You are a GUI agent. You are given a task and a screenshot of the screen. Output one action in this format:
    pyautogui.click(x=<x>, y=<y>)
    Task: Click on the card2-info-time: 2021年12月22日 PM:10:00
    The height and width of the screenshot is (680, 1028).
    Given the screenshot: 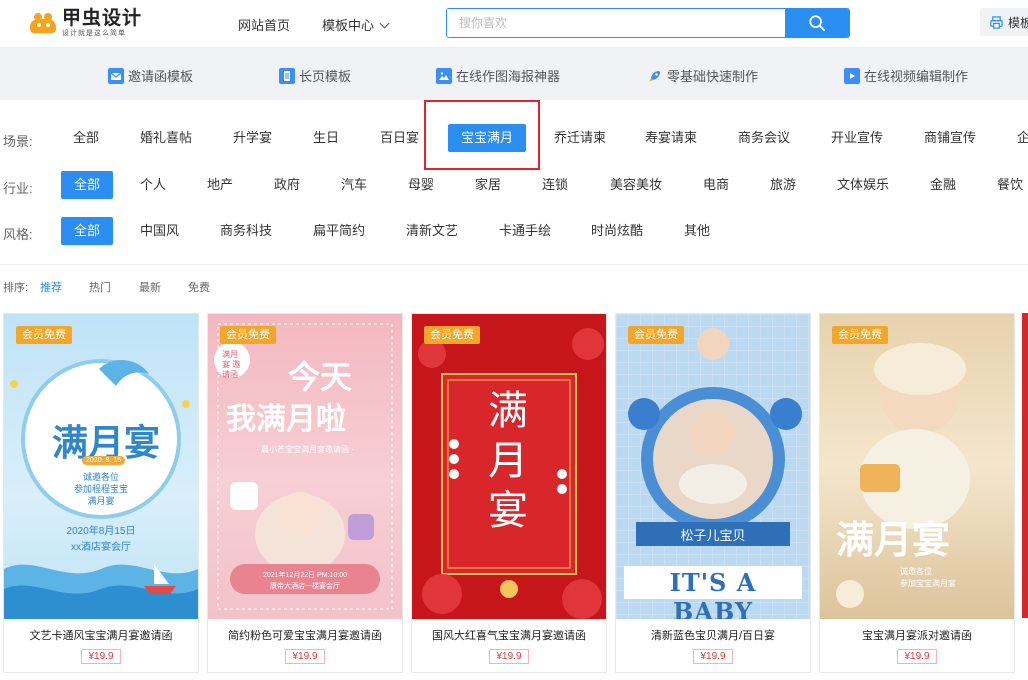 What is the action you would take?
    pyautogui.click(x=305, y=575)
    